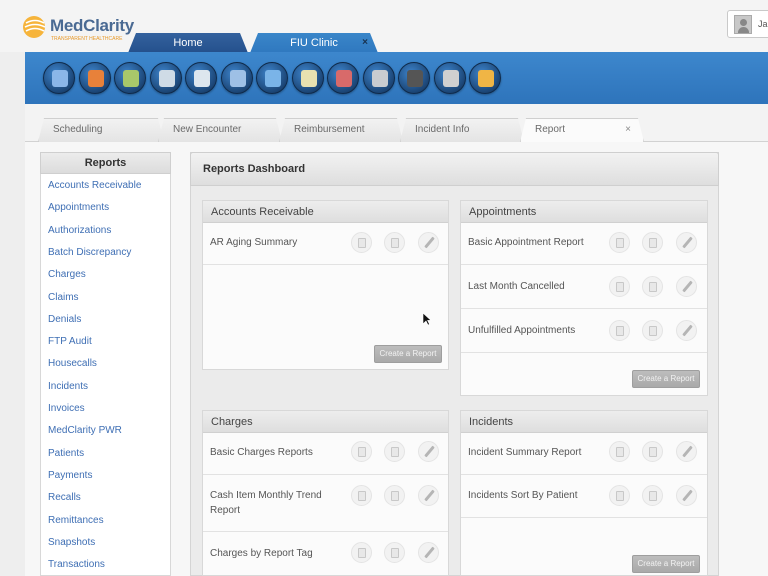  What do you see at coordinates (414, 78) in the screenshot?
I see `disk-icon` at bounding box center [414, 78].